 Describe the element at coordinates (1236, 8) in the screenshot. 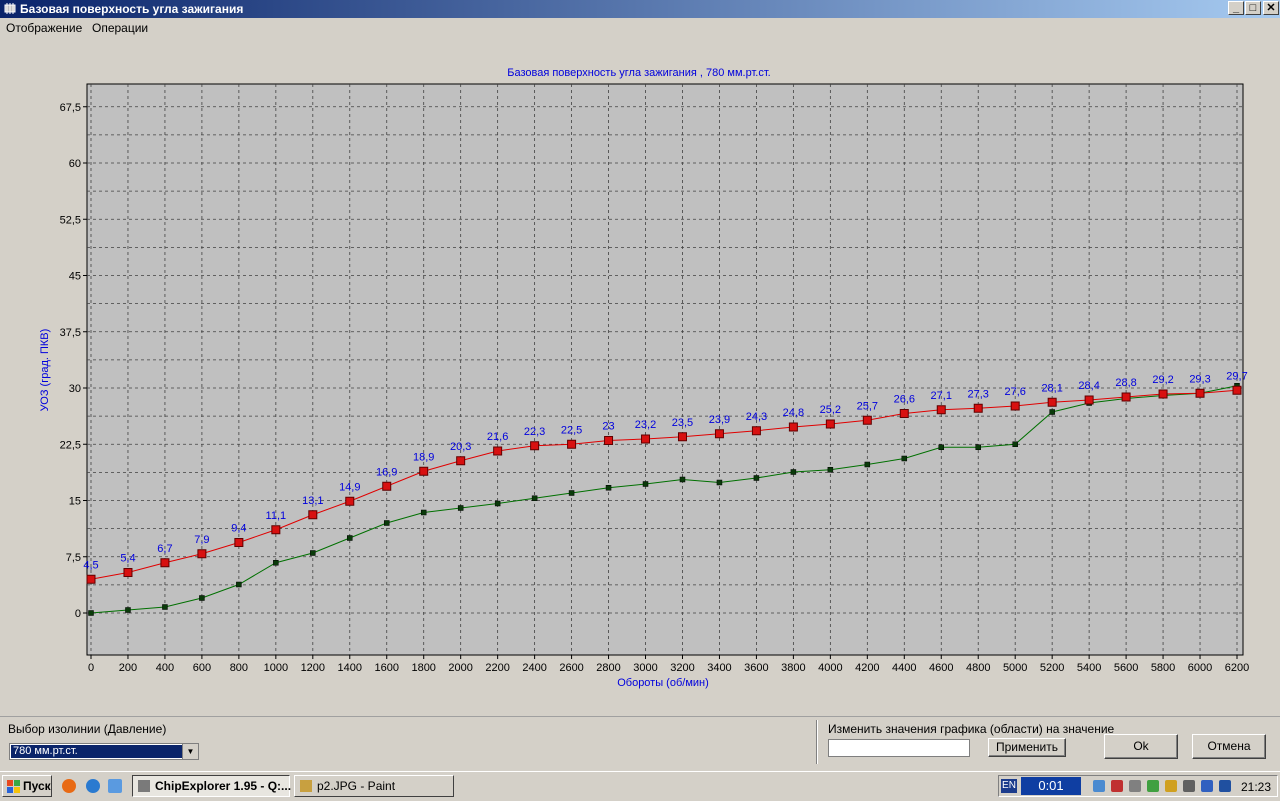

I see `minimize-button: _` at that location.